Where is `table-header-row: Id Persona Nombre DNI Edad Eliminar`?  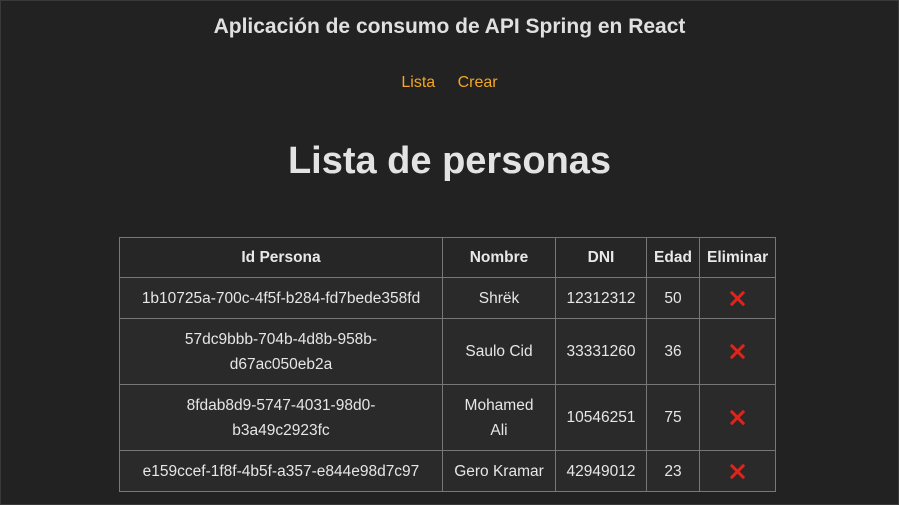
table-header-row: Id Persona Nombre DNI Edad Eliminar is located at coordinates (448, 257).